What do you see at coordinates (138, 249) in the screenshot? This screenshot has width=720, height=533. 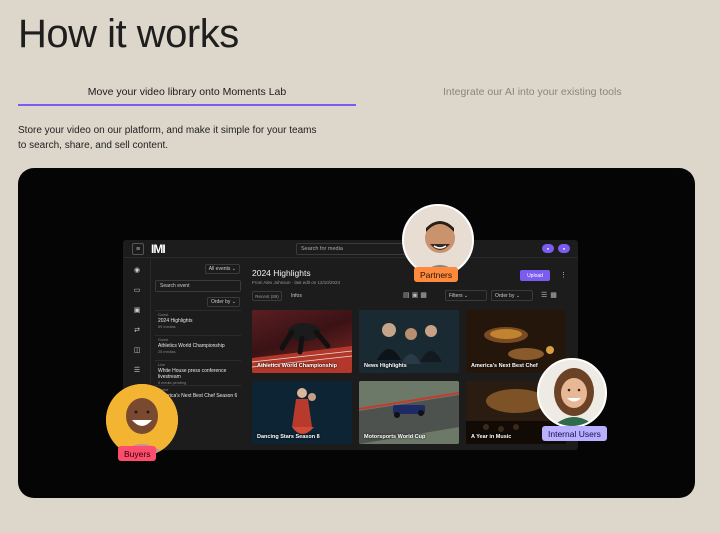 I see `menu-icon: ≡` at bounding box center [138, 249].